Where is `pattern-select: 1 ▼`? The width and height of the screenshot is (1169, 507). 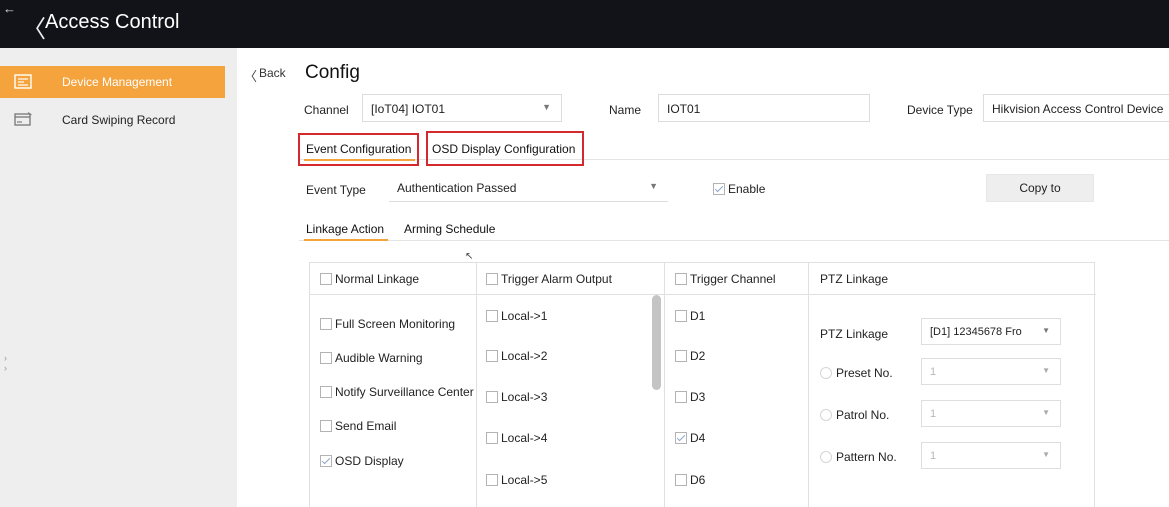
pattern-select: 1 ▼ is located at coordinates (991, 455).